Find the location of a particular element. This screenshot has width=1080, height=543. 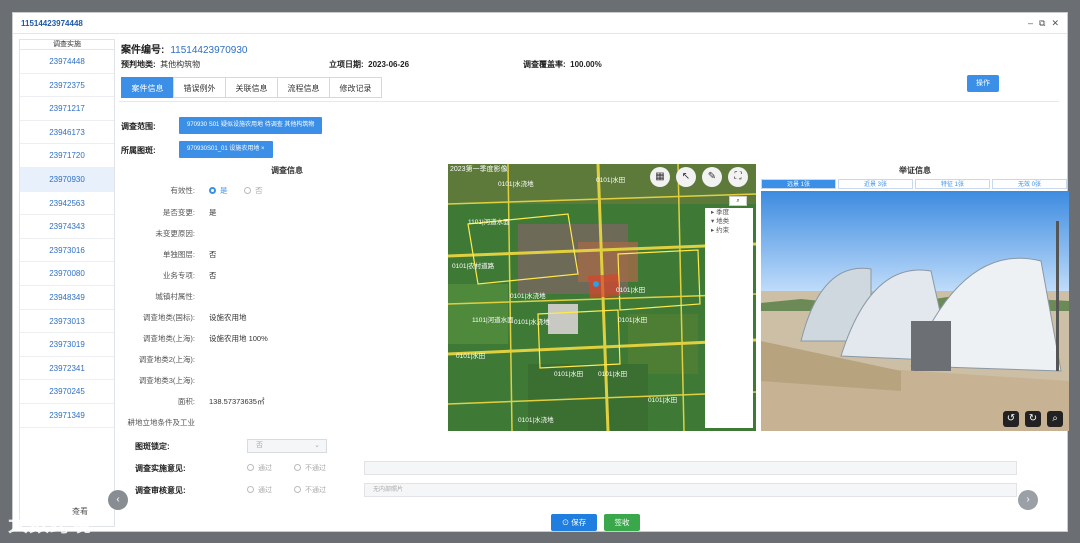

operate-button: 操作 is located at coordinates (983, 83).